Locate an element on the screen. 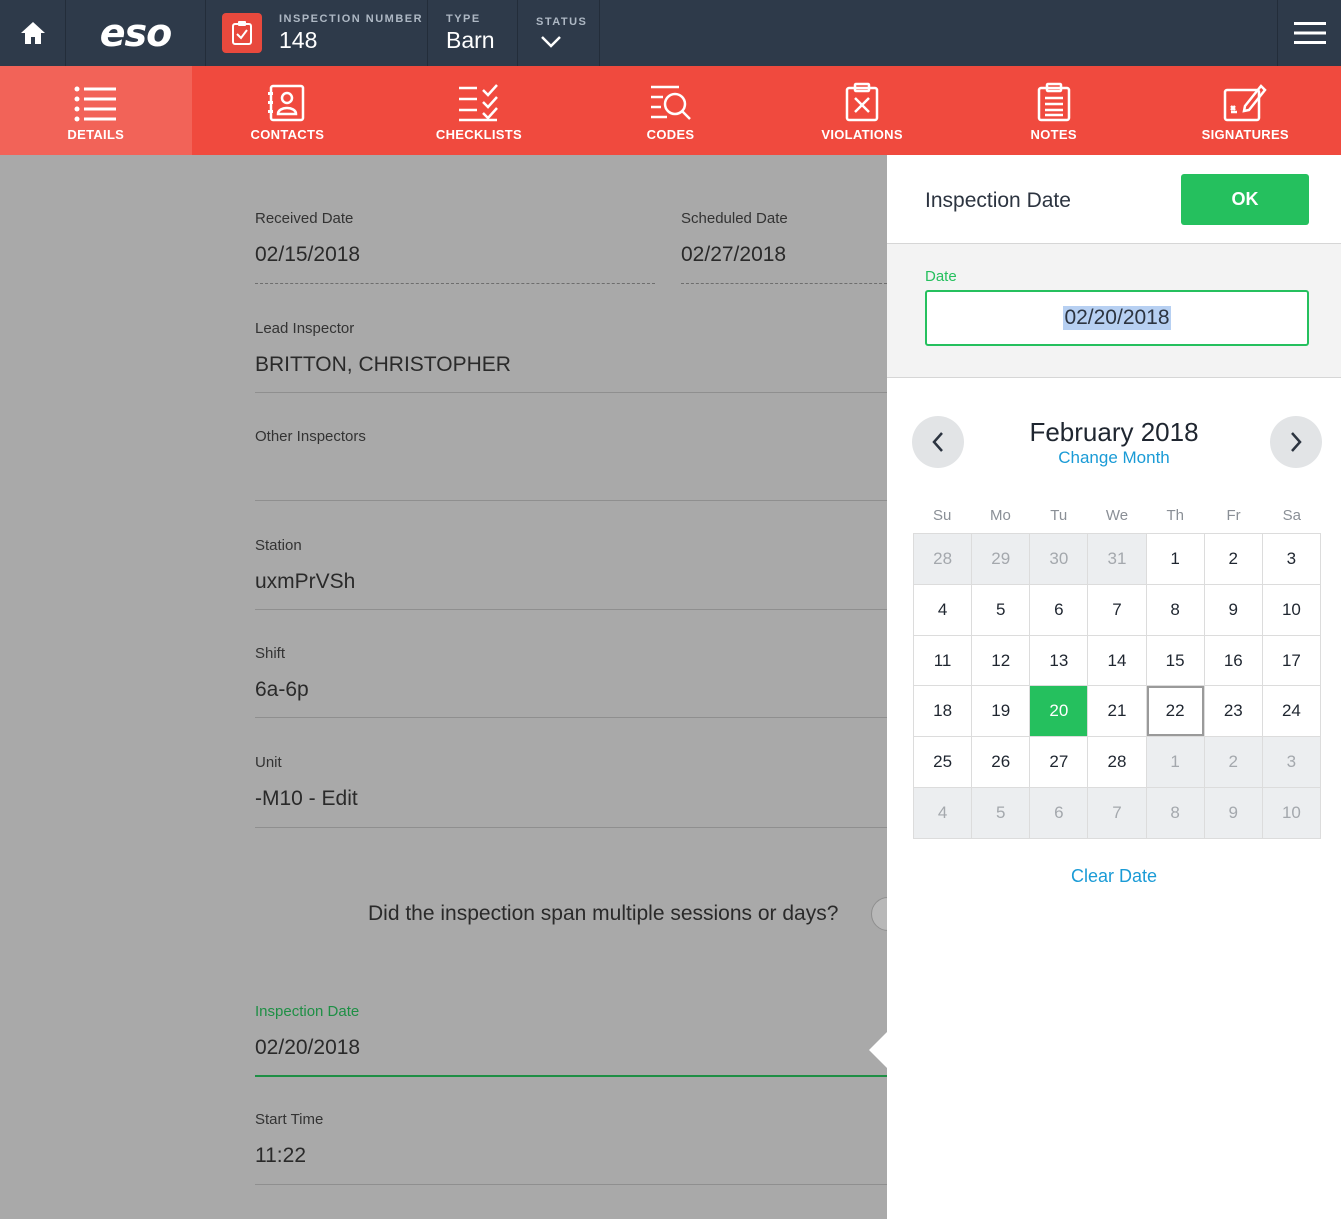 The height and width of the screenshot is (1219, 1341). weekday-header: Su Mo Tu We Th Fr Sa is located at coordinates (1117, 515).